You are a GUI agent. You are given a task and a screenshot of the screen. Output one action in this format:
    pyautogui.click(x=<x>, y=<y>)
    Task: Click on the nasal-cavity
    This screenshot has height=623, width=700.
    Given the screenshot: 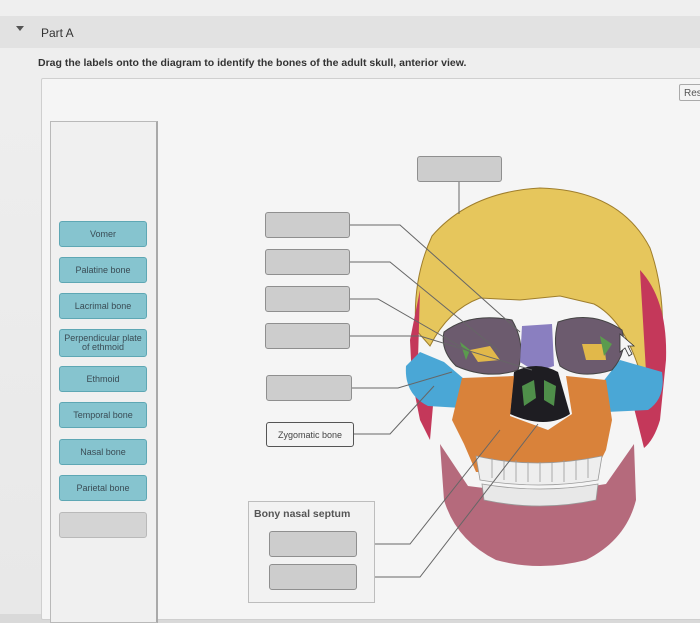 What is the action you would take?
    pyautogui.click(x=540, y=394)
    